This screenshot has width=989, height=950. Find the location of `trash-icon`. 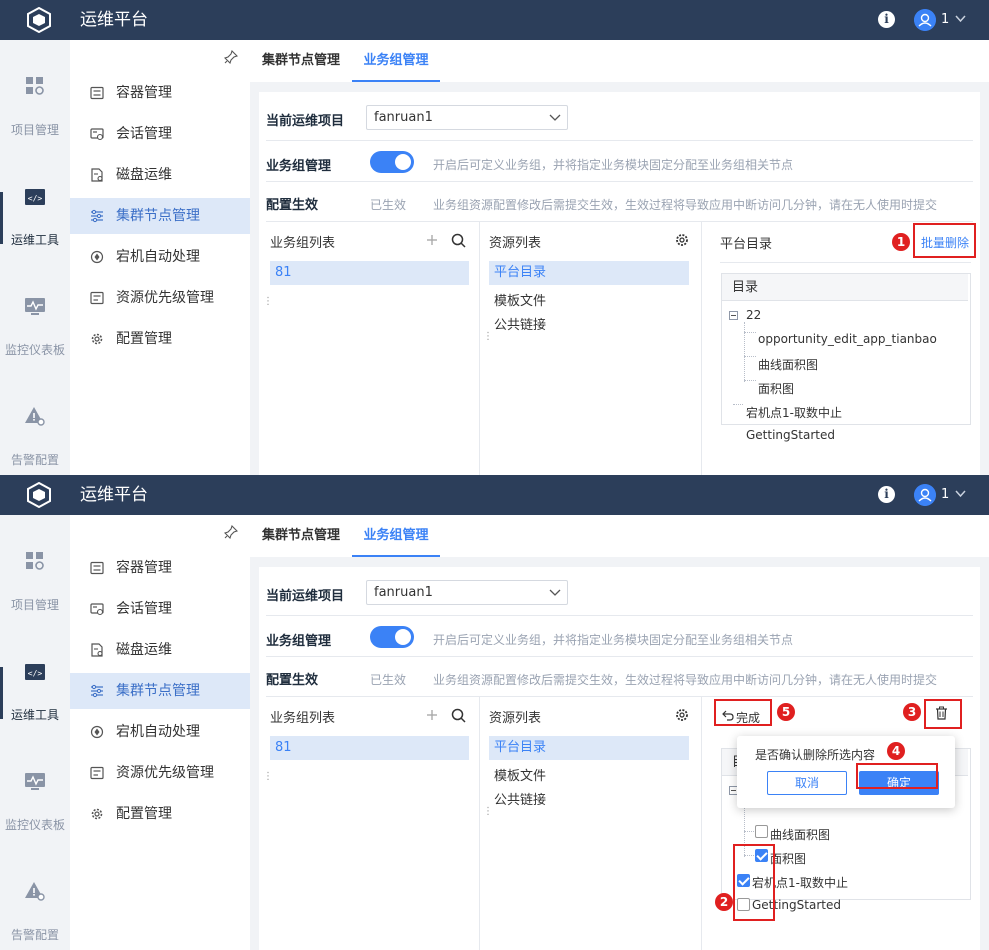

trash-icon is located at coordinates (941, 713).